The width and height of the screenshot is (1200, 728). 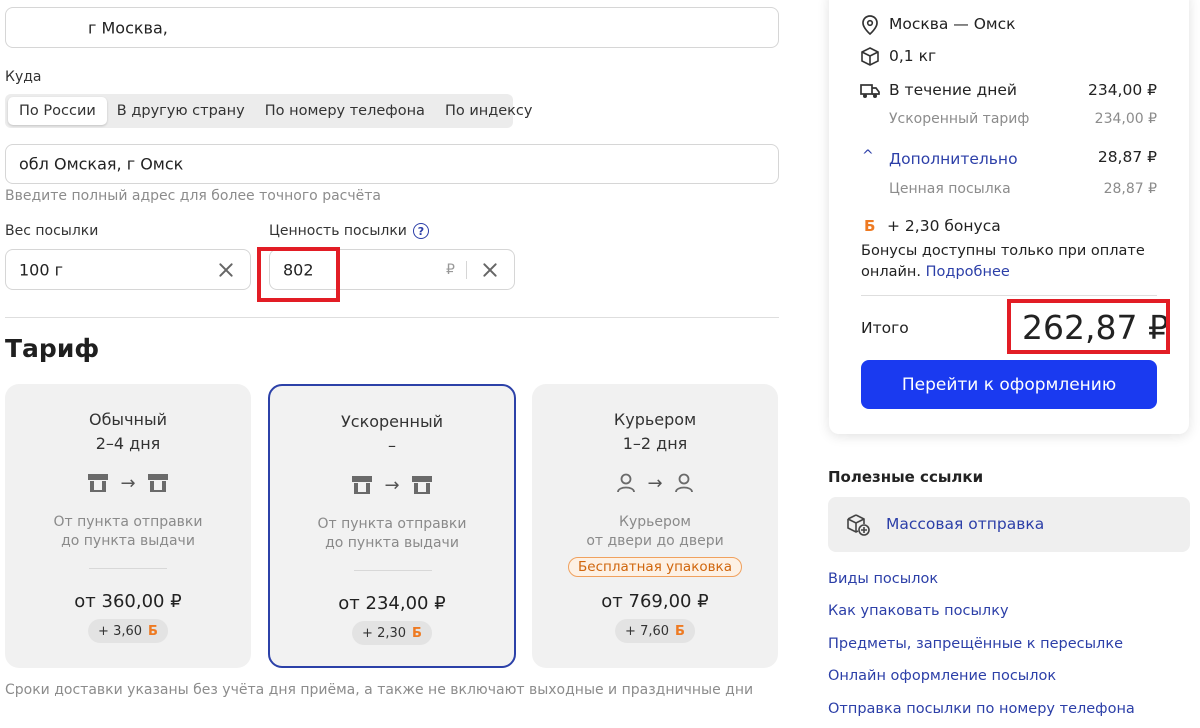 I want to click on tariff-bonus: + 7,60 Б, so click(x=655, y=631).